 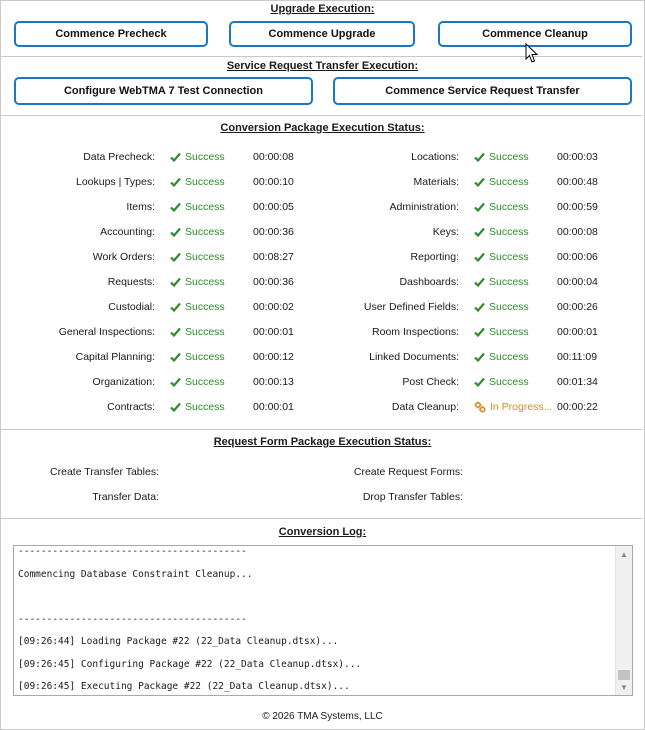 I want to click on package-label: Materials:, so click(x=436, y=182).